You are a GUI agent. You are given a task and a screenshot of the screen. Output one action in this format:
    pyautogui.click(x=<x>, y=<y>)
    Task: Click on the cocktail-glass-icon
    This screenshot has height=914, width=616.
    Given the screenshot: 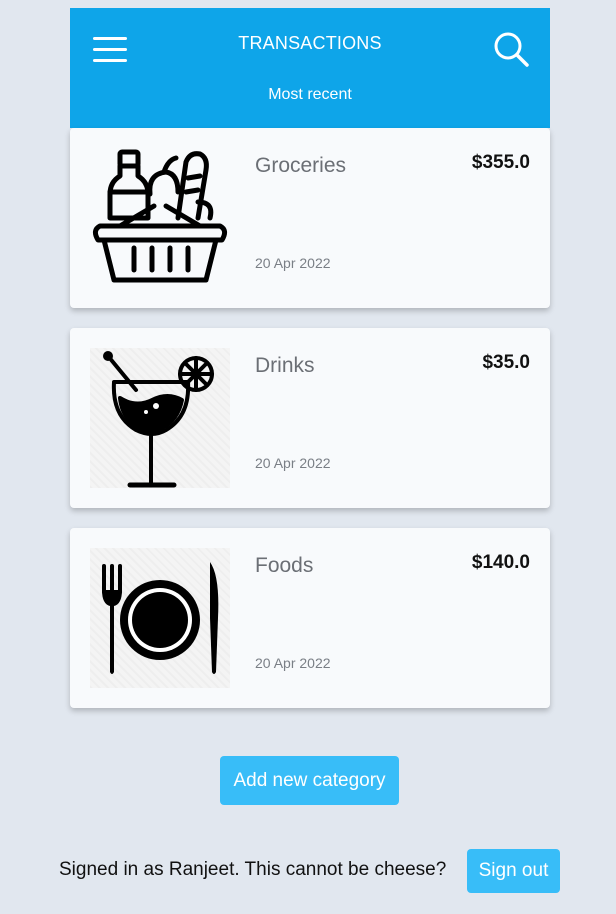 What is the action you would take?
    pyautogui.click(x=160, y=418)
    